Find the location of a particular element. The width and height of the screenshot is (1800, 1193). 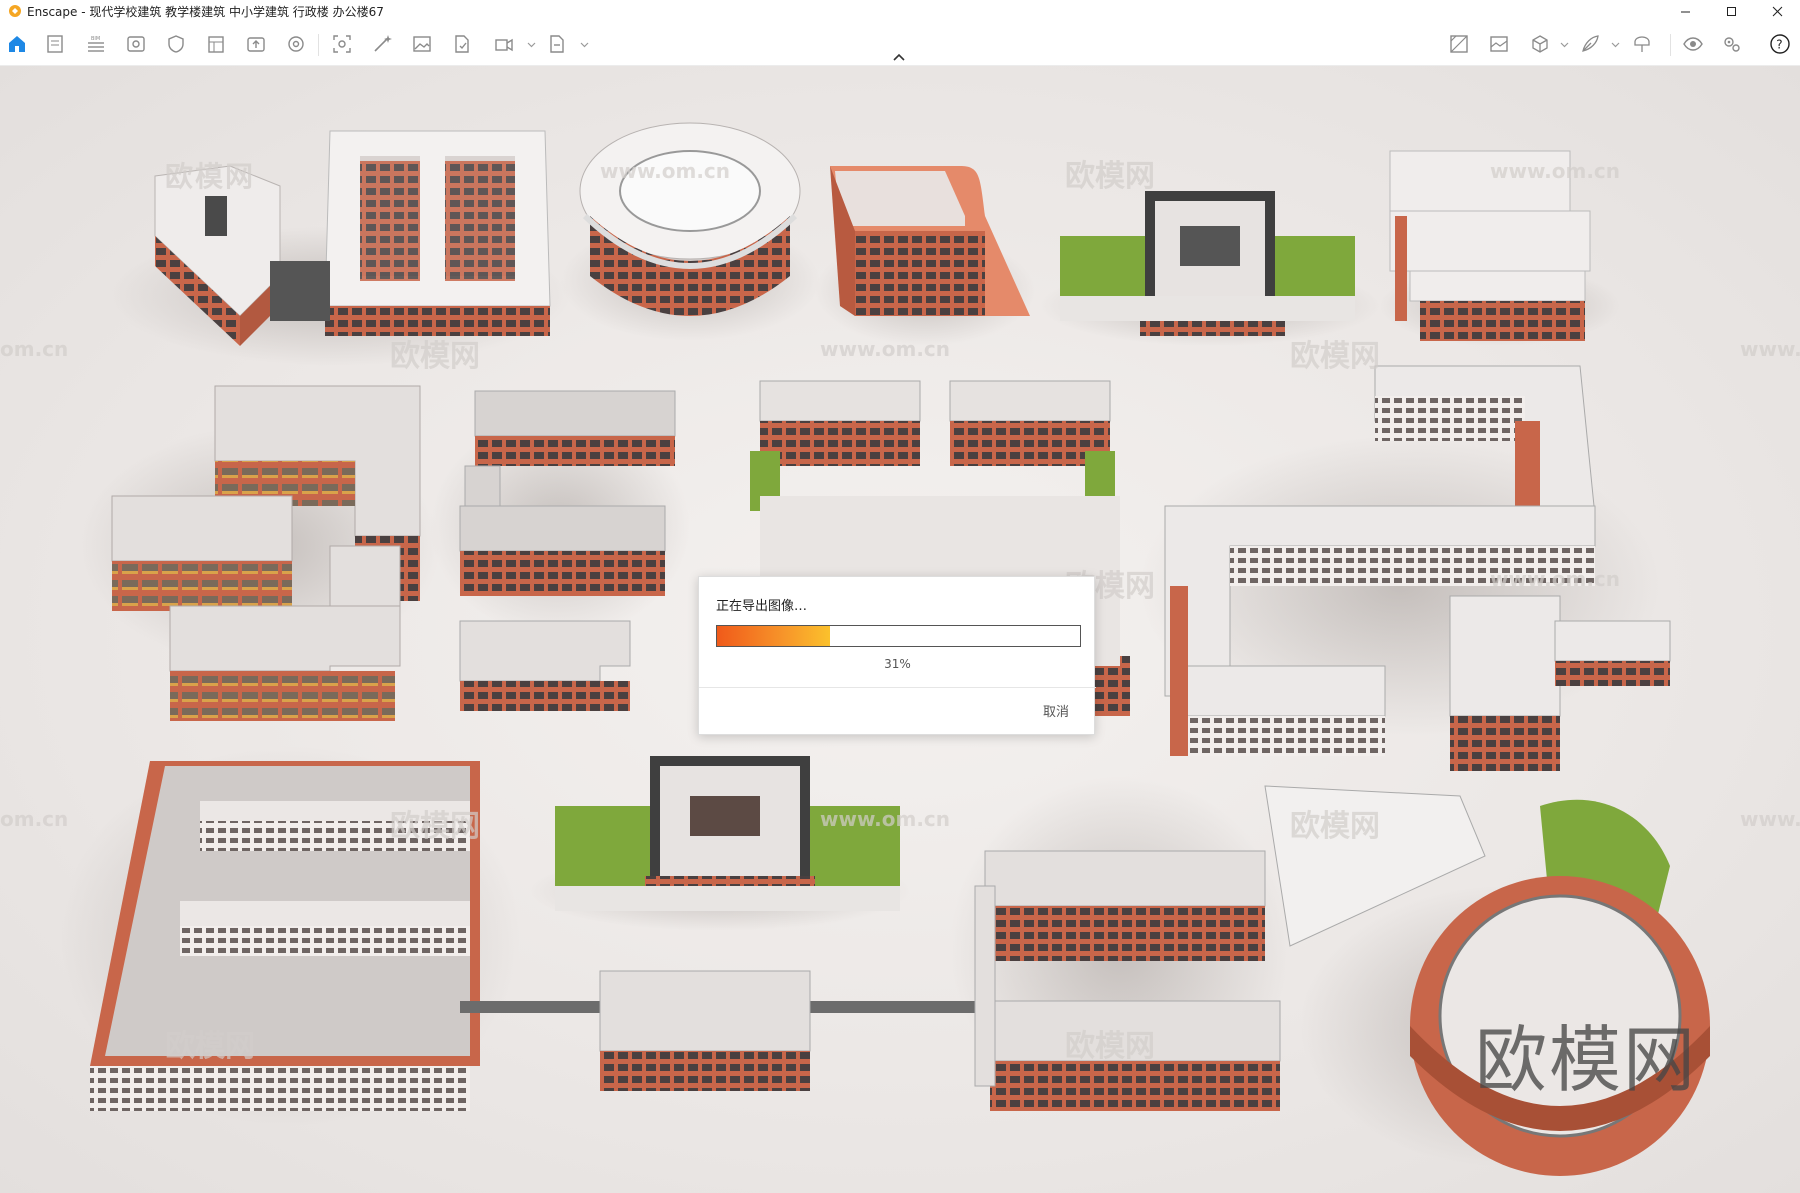

screenshot-icon is located at coordinates (342, 44).